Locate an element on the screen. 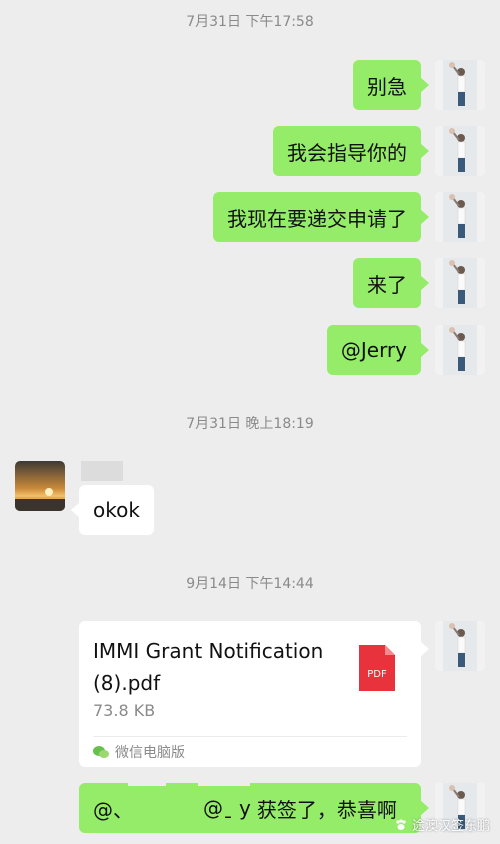  paw-icon is located at coordinates (401, 824).